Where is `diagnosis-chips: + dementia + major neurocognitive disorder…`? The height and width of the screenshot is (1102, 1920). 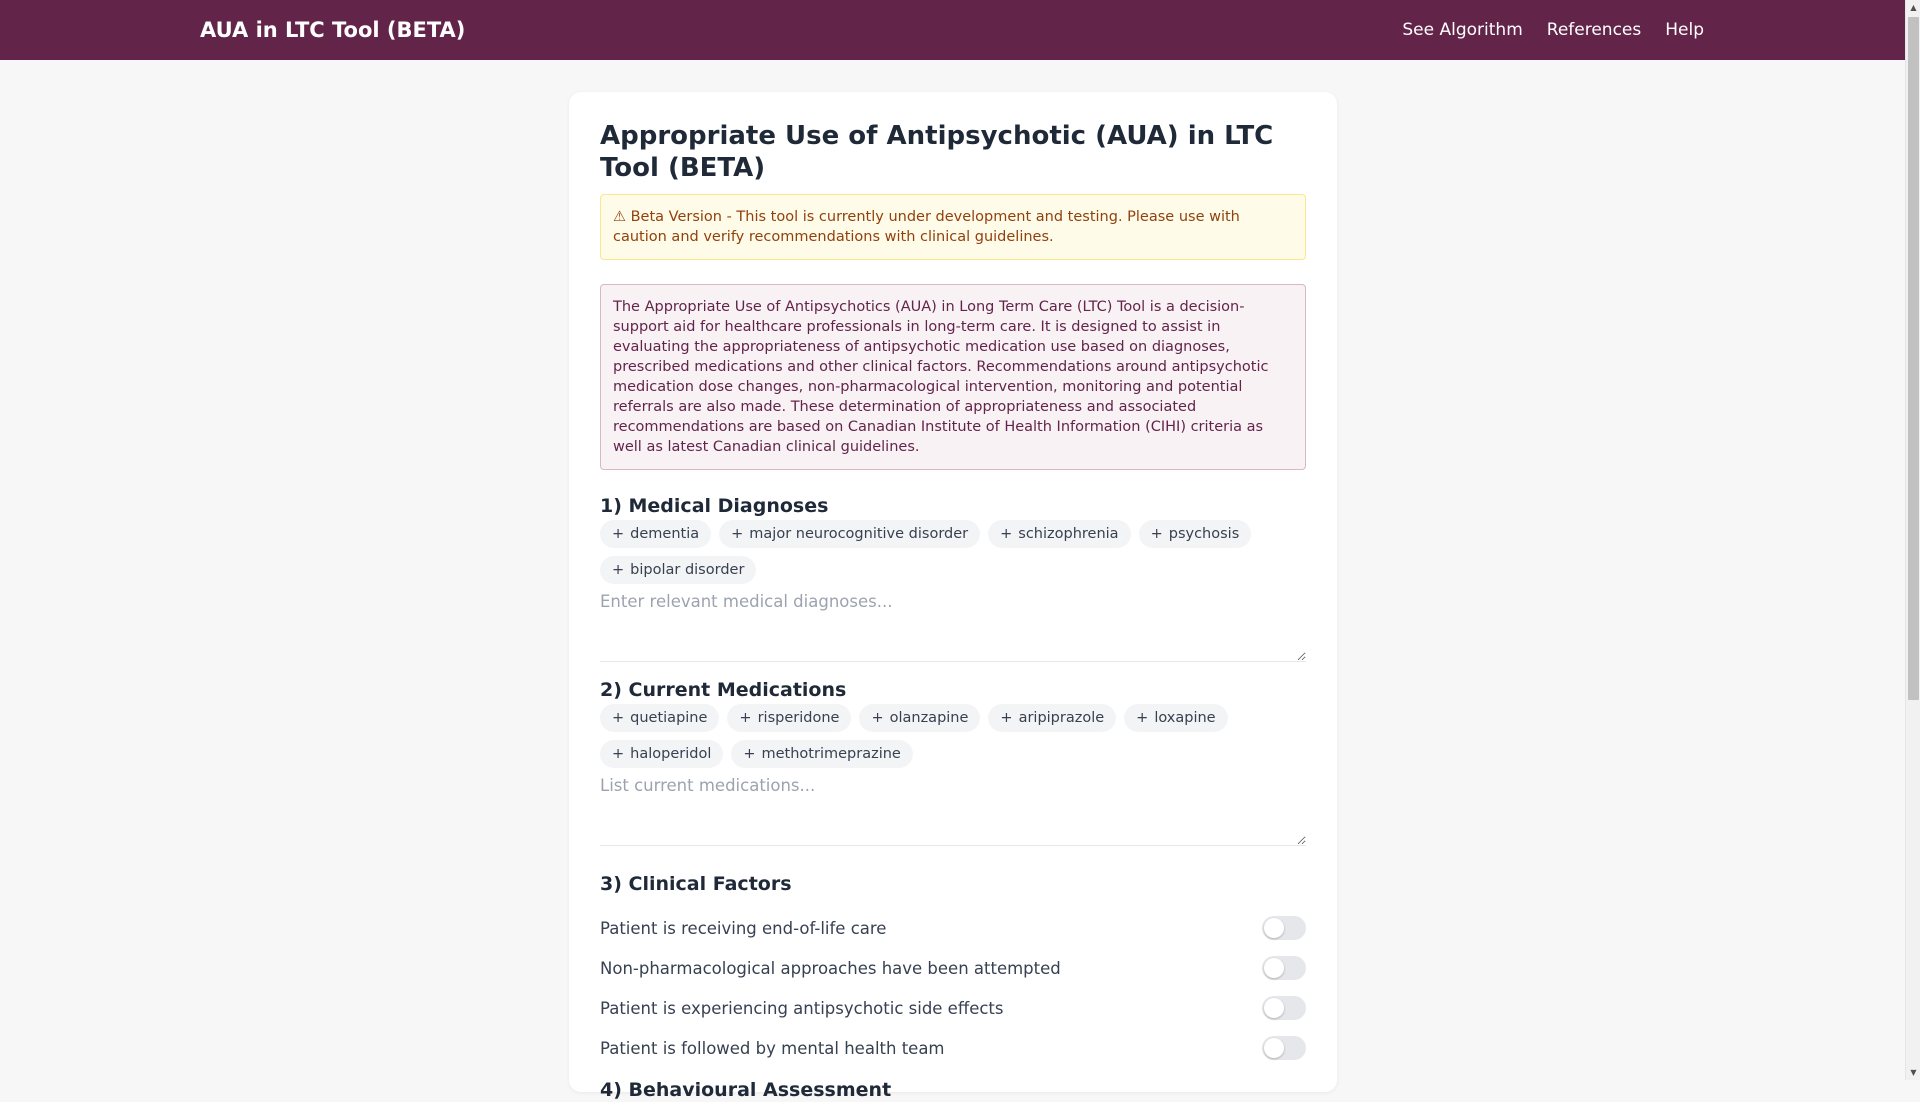 diagnosis-chips: + dementia + major neurocognitive disorder… is located at coordinates (953, 552).